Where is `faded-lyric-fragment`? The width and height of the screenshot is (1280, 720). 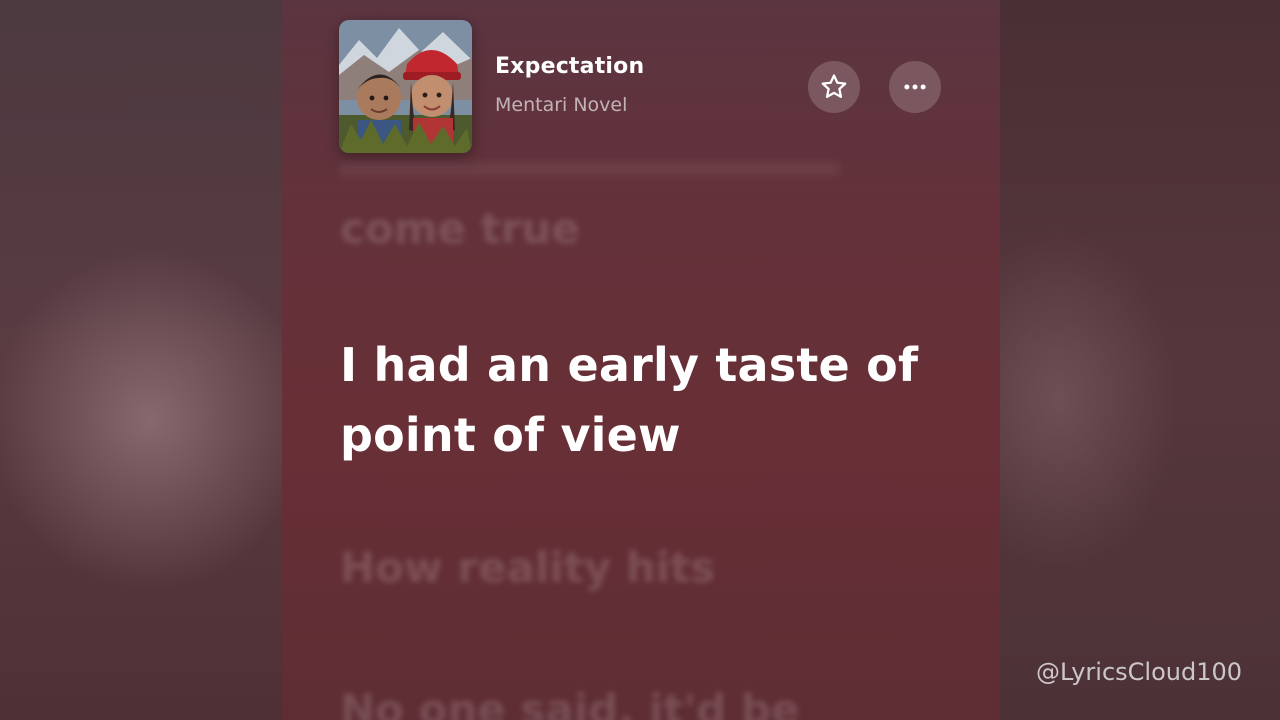
faded-lyric-fragment is located at coordinates (590, 169).